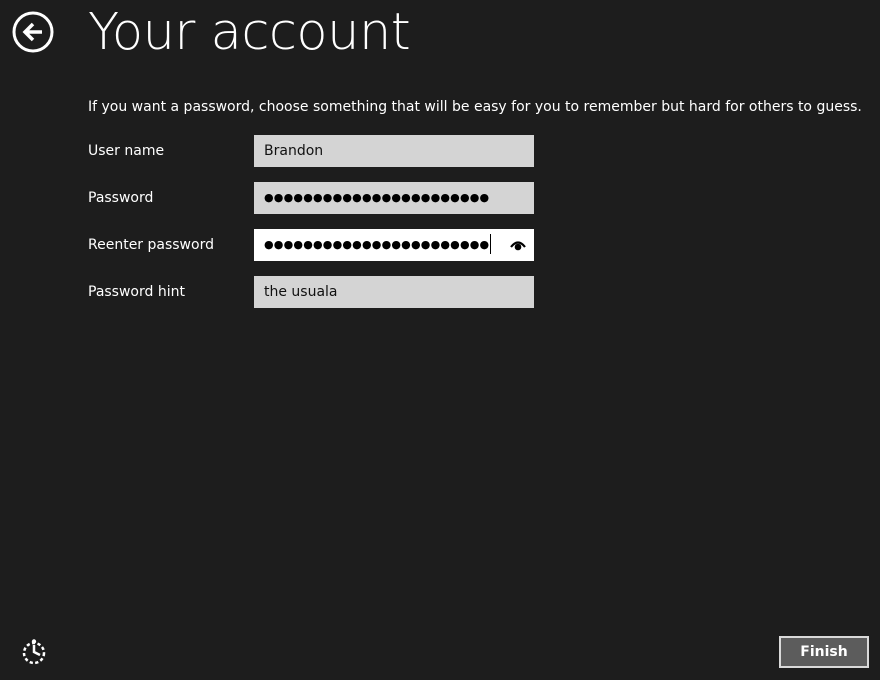  I want to click on ease-of-access-icon, so click(34, 652).